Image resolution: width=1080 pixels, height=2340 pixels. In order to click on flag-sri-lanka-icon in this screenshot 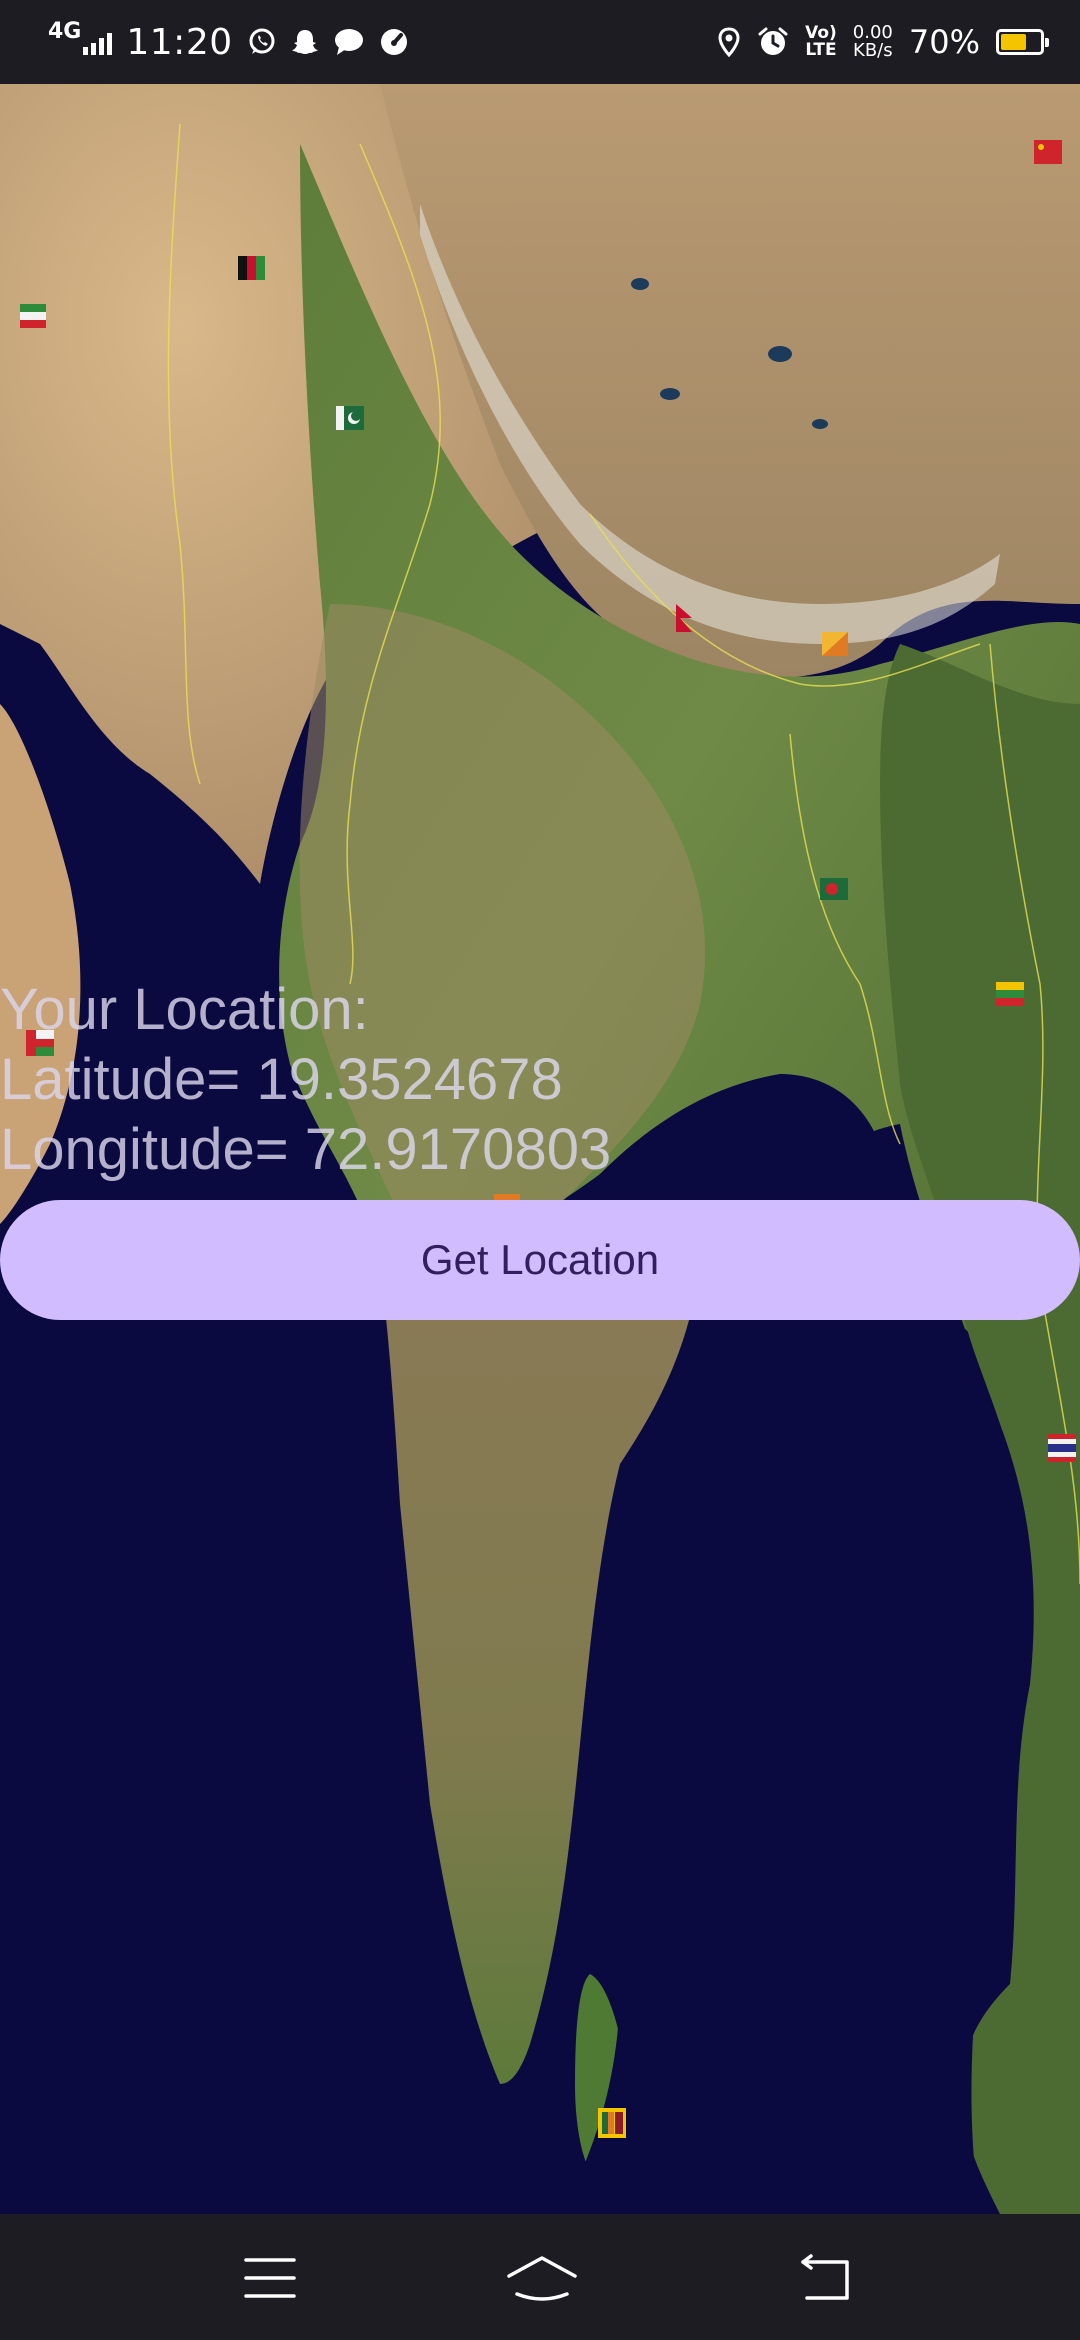, I will do `click(612, 2123)`.